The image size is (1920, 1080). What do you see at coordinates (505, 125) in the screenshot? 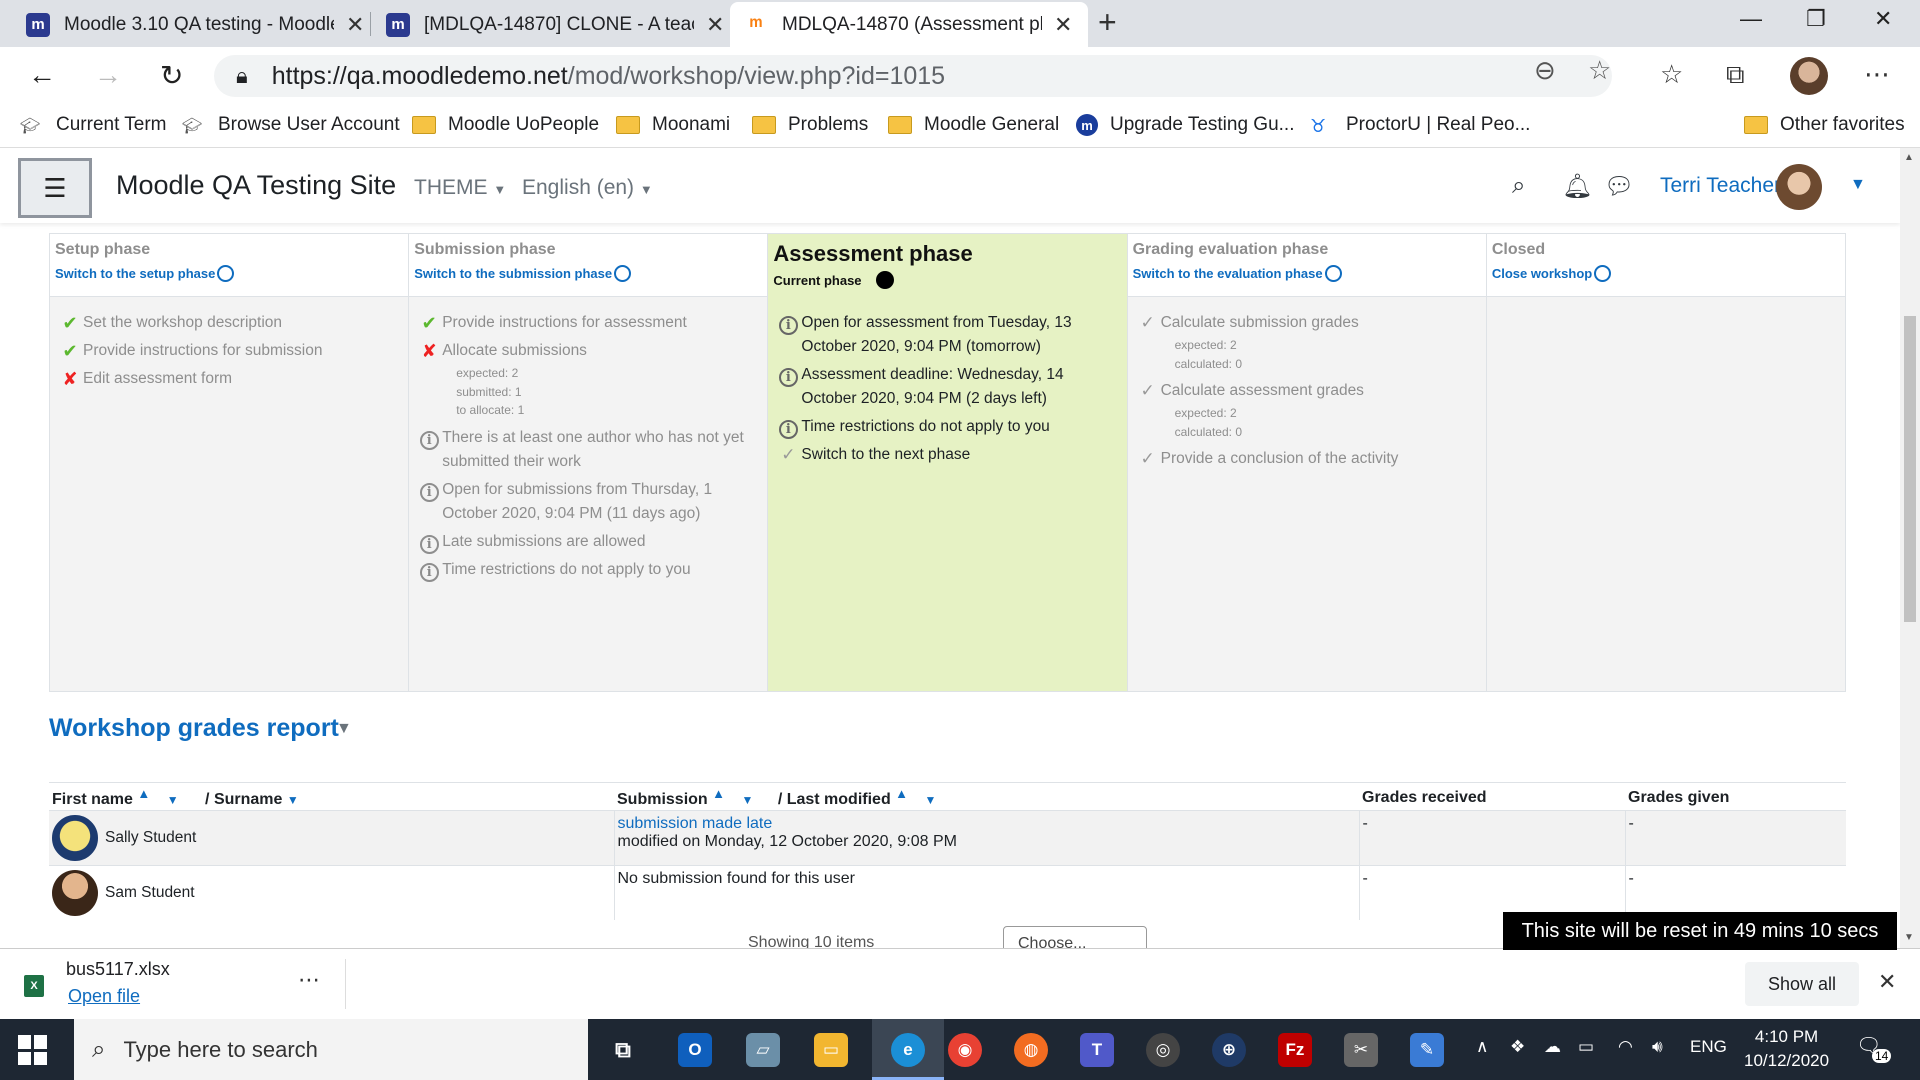
I see `bookmark-moodle-uopeople: Moodle UoPeople` at bounding box center [505, 125].